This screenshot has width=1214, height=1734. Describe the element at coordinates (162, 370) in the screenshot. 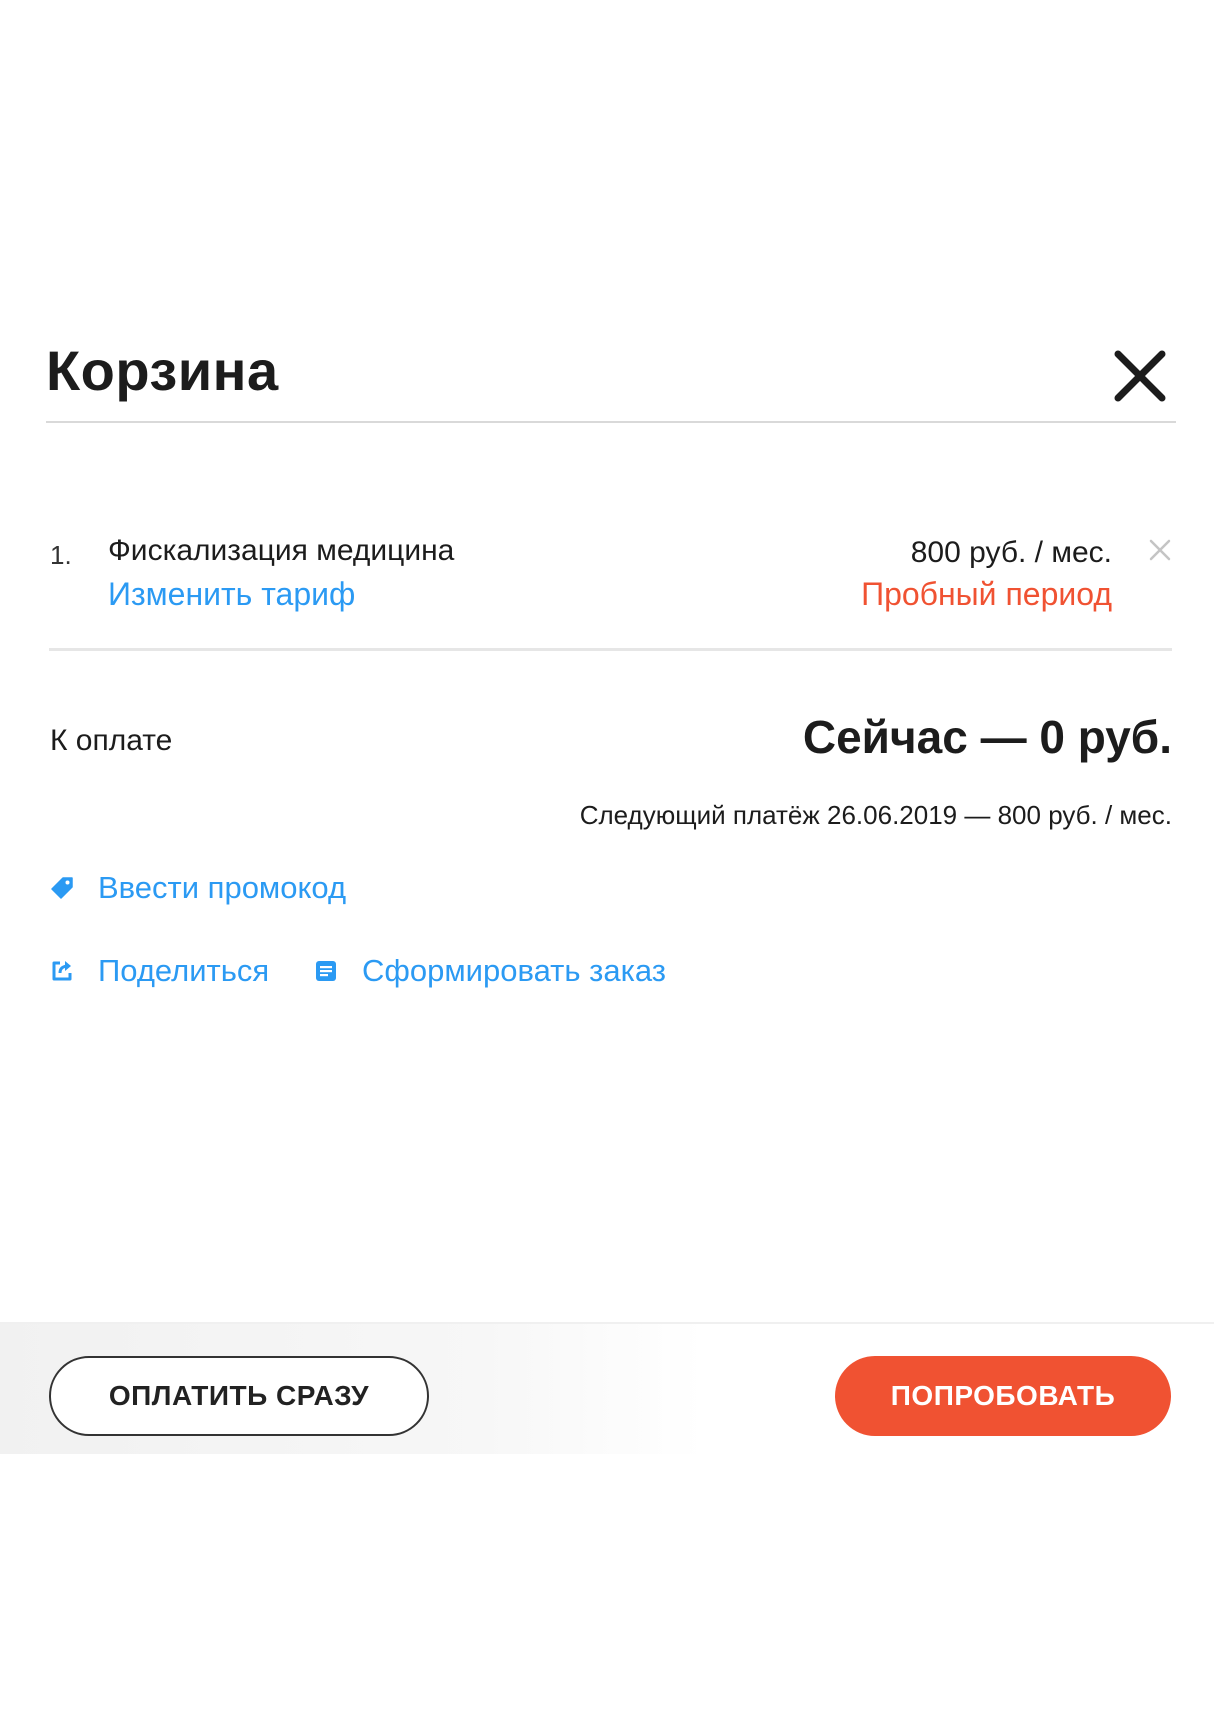

I see `cart-title: Корзина` at that location.